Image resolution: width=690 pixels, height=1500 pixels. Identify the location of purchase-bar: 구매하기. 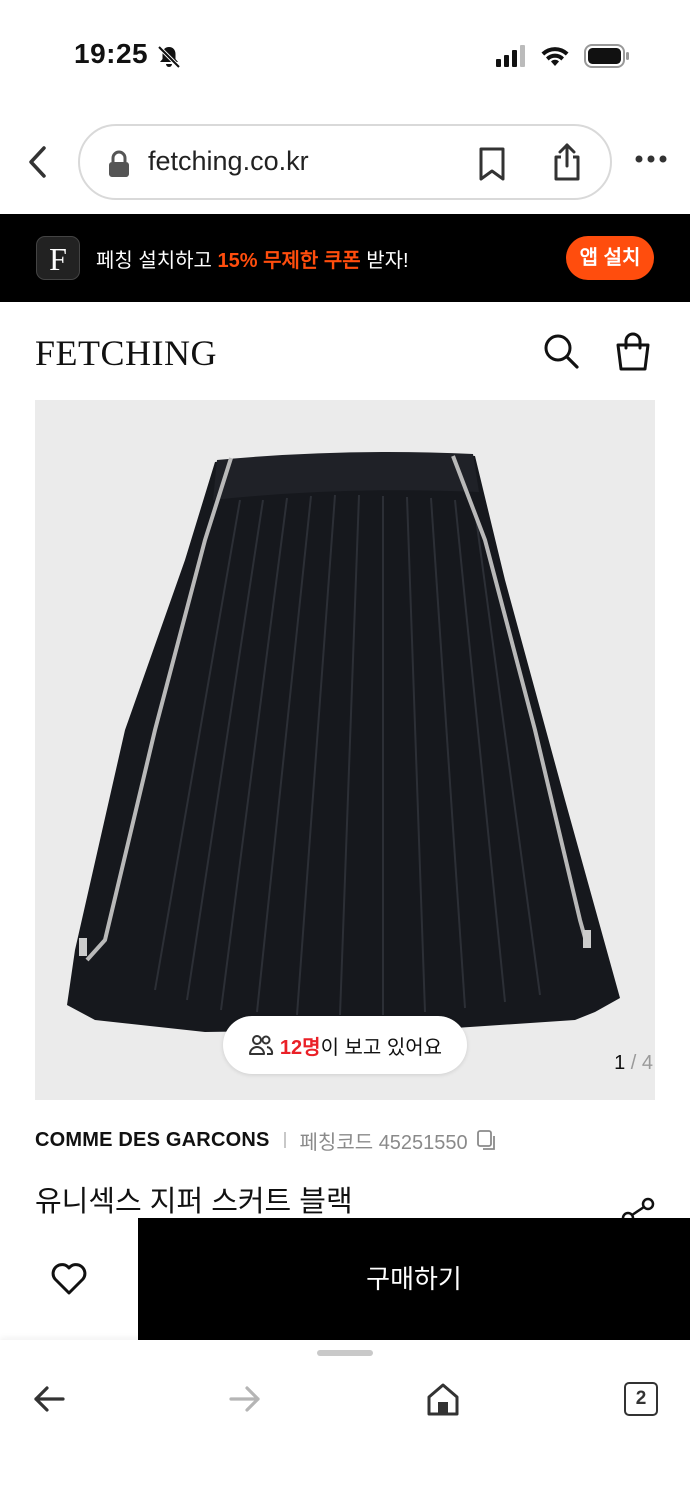
(345, 1279).